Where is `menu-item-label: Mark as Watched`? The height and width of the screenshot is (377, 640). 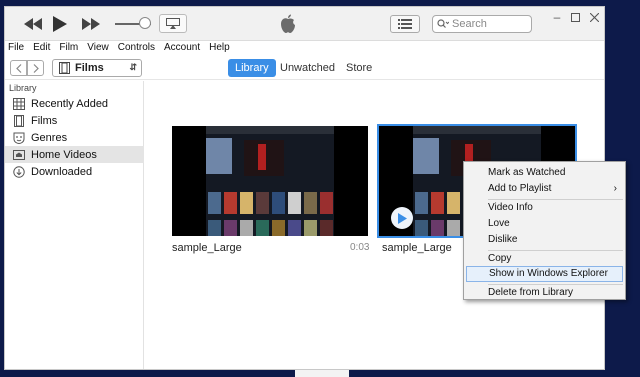 menu-item-label: Mark as Watched is located at coordinates (527, 172).